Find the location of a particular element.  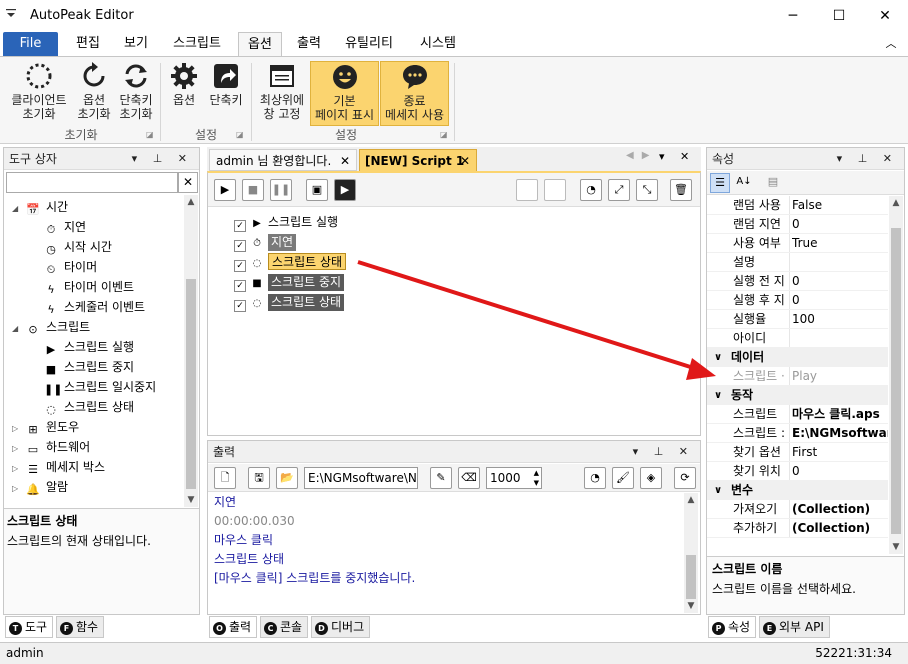

toolbox-scrollbar: ▲ ▼ is located at coordinates (191, 351).